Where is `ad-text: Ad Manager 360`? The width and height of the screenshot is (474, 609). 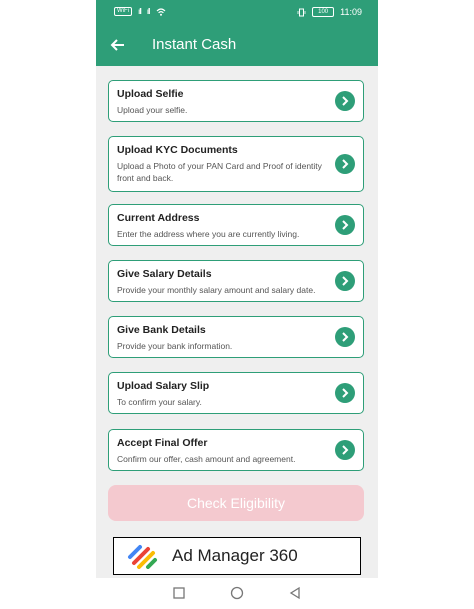 ad-text: Ad Manager 360 is located at coordinates (235, 555).